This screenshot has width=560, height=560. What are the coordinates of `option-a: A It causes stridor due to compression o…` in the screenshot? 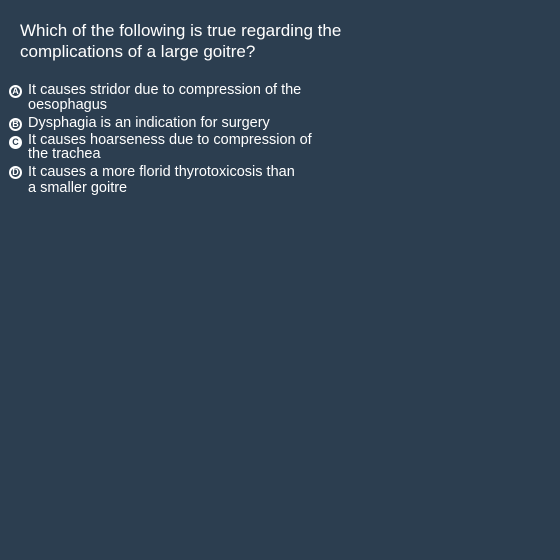 It's located at (179, 98).